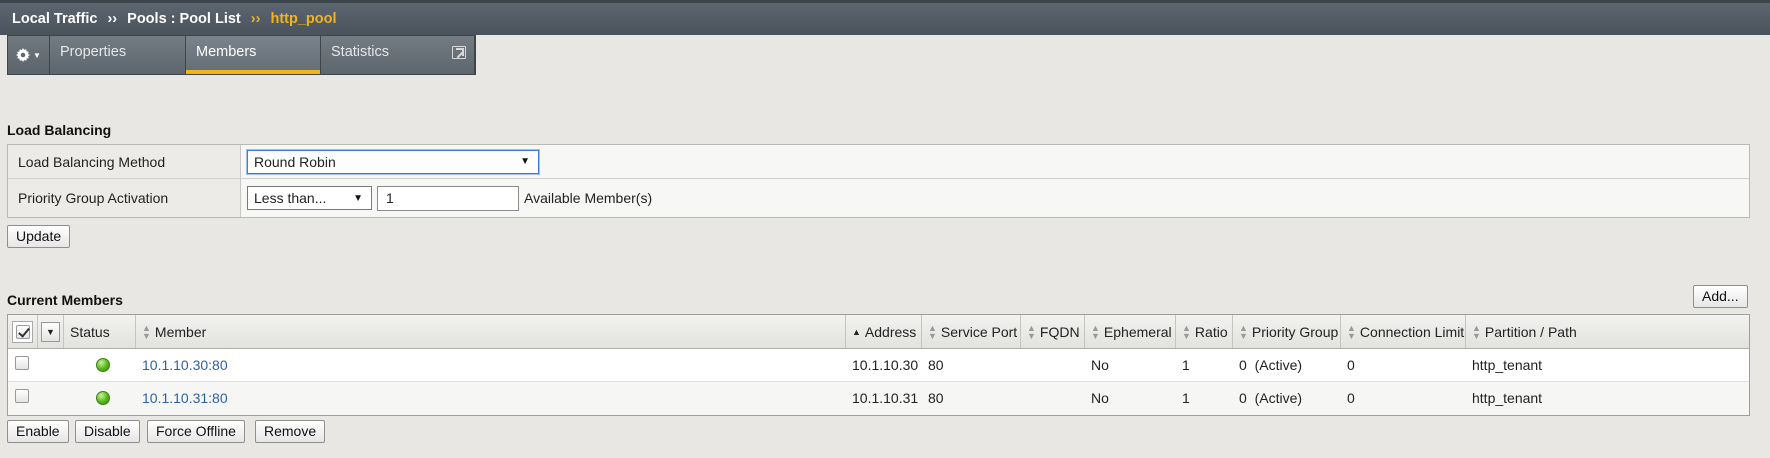  Describe the element at coordinates (23, 55) in the screenshot. I see `gear-icon` at that location.